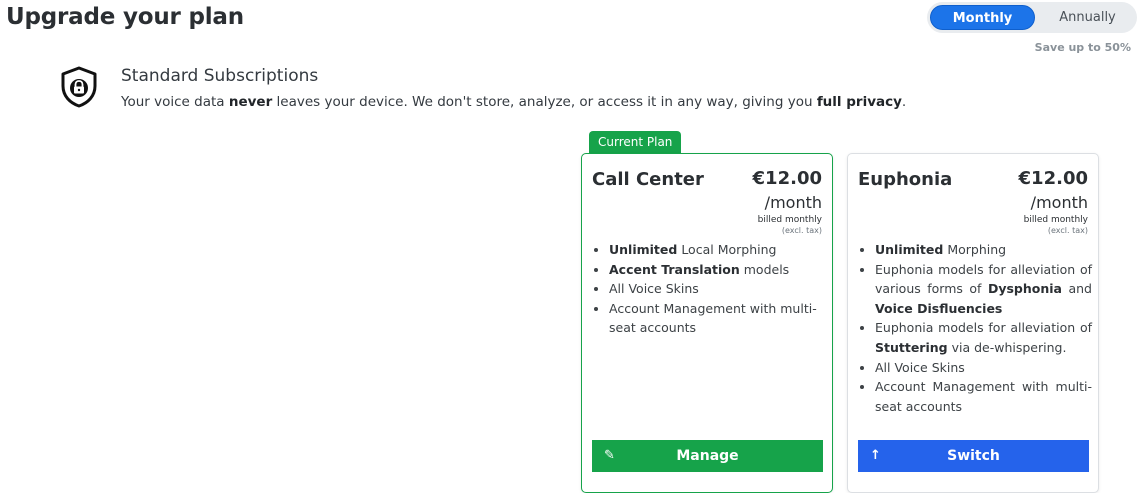 Image resolution: width=1145 pixels, height=493 pixels. I want to click on monthly-toggle-button: Monthly, so click(982, 17).